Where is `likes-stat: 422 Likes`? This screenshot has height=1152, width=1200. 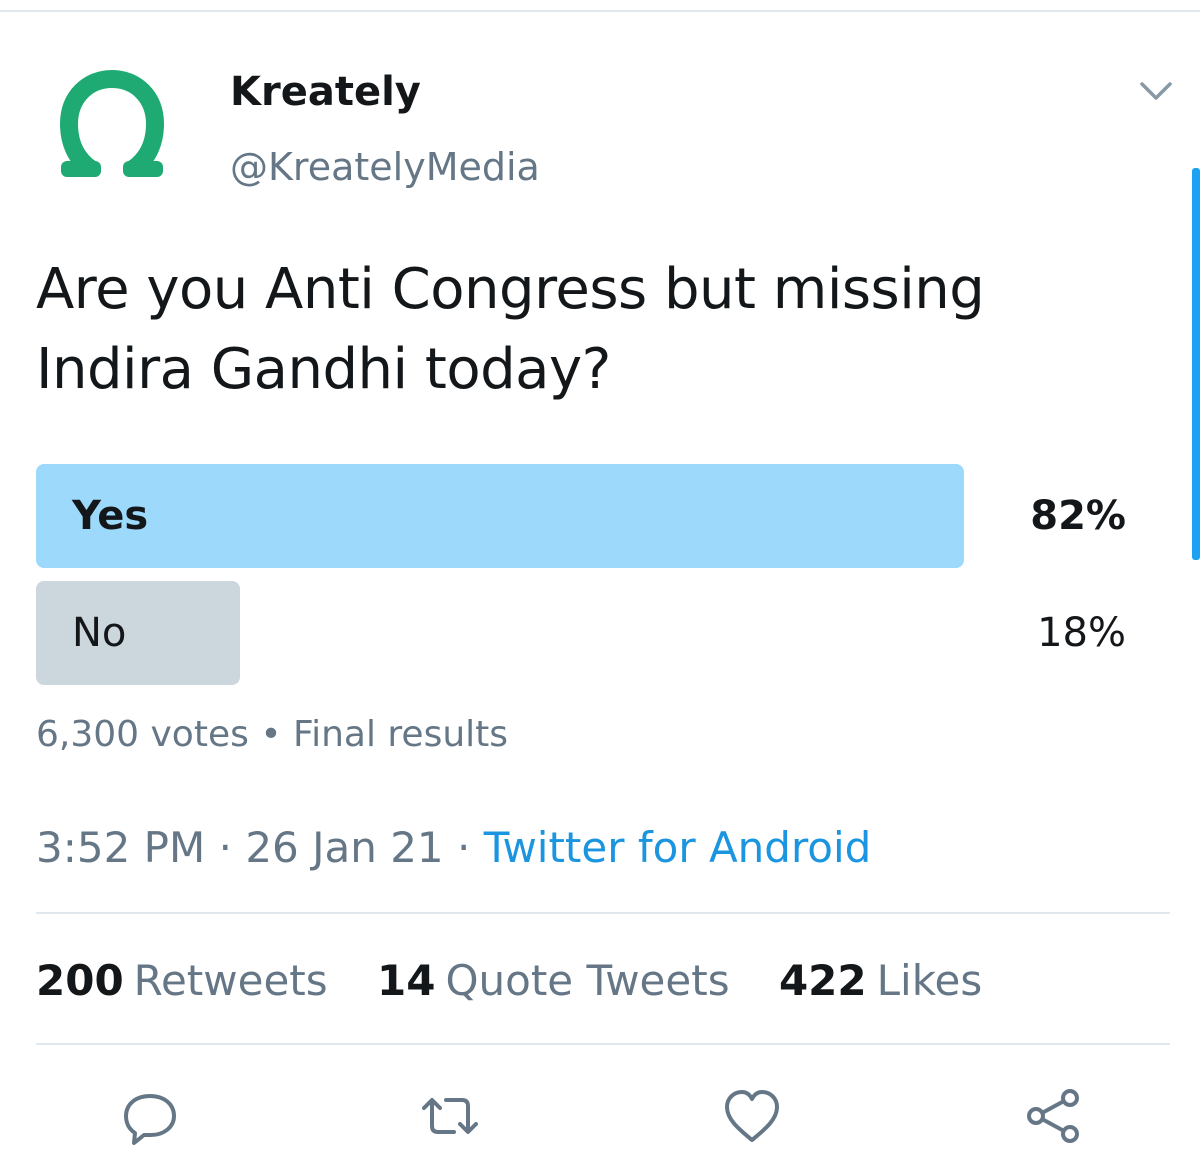 likes-stat: 422 Likes is located at coordinates (880, 980).